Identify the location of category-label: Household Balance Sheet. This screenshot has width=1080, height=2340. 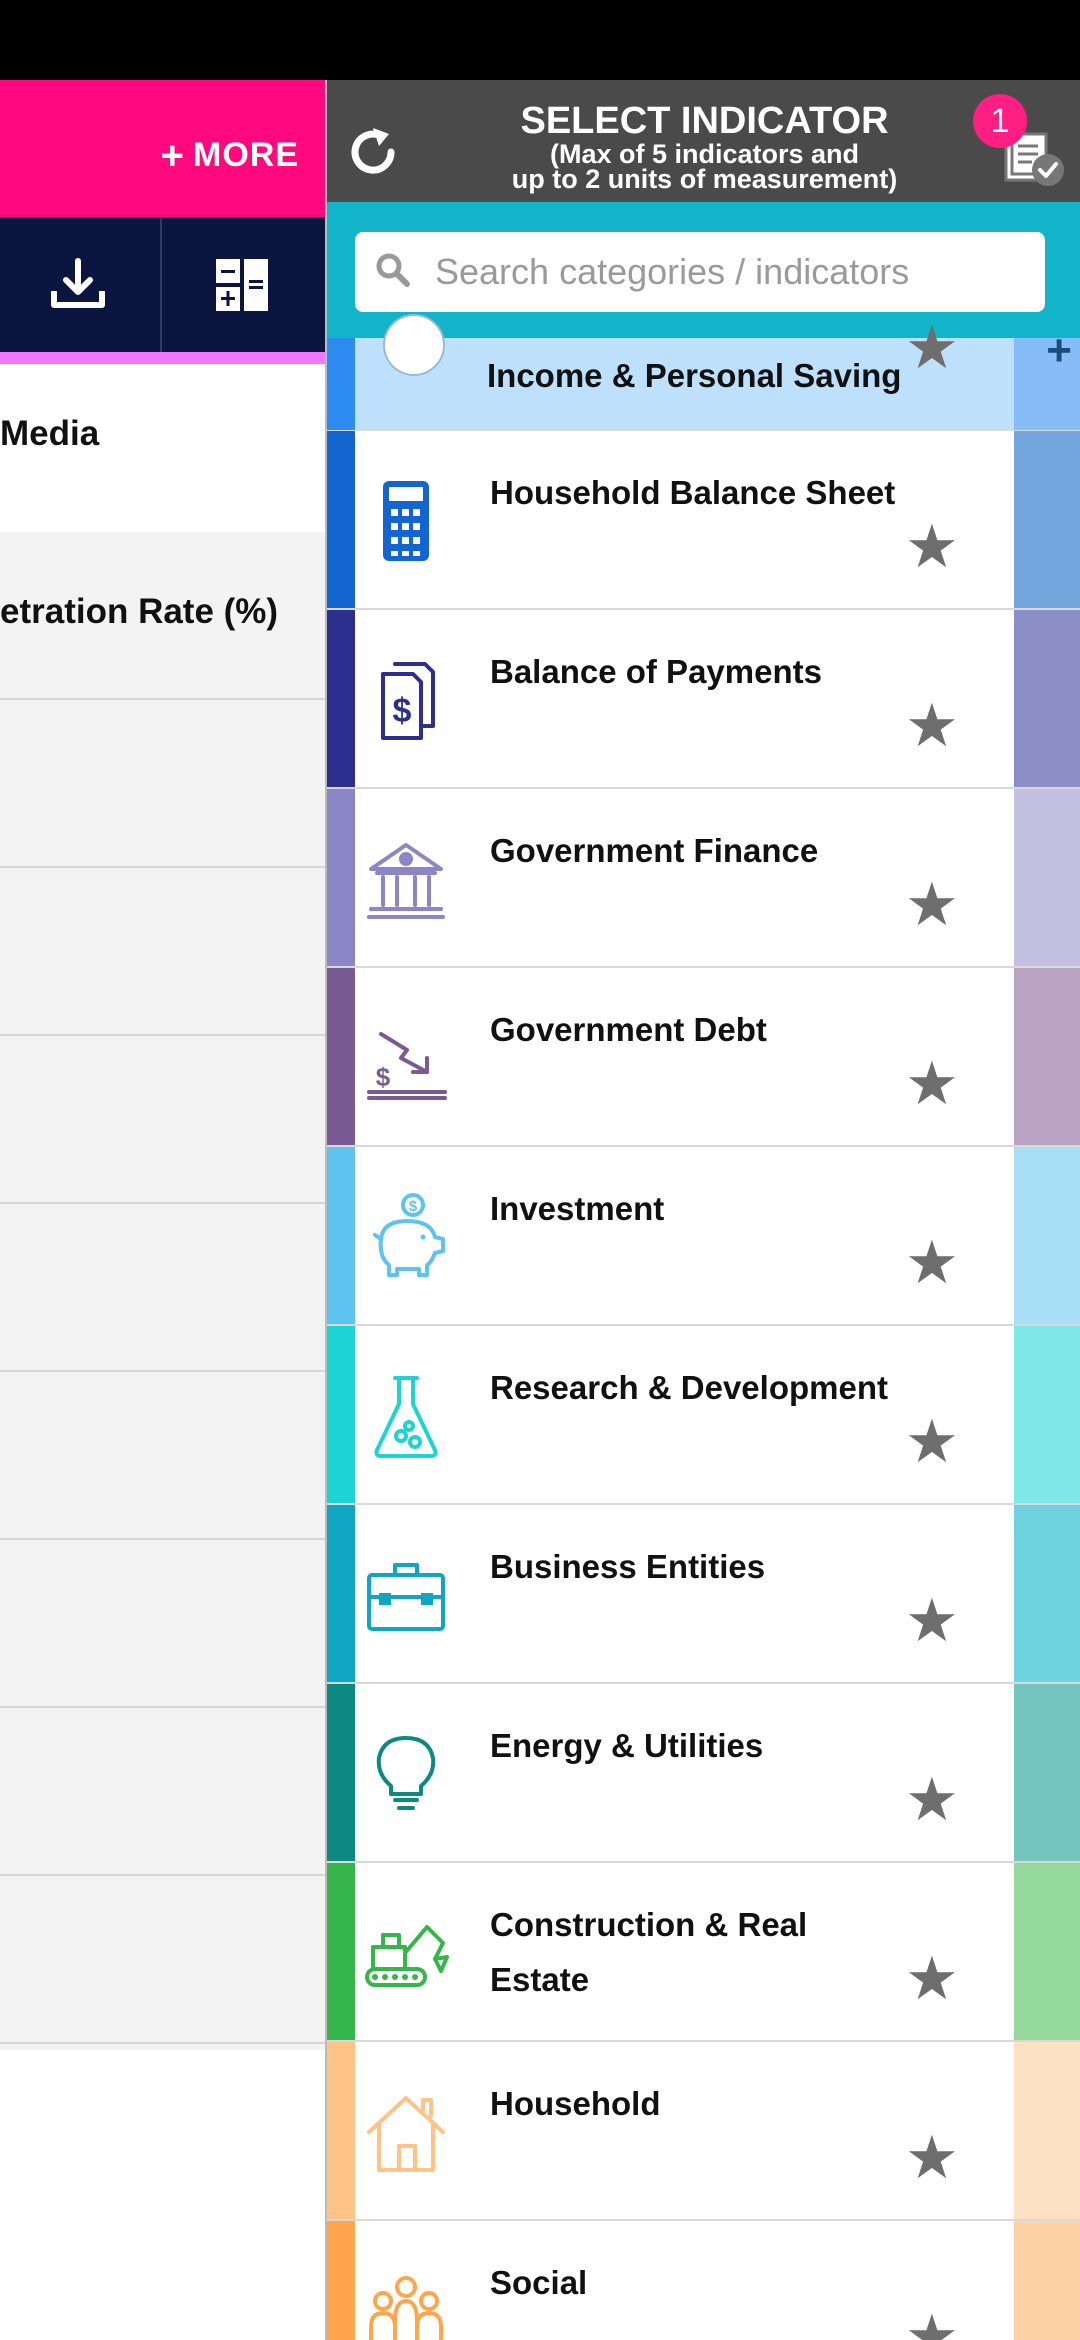
(693, 492).